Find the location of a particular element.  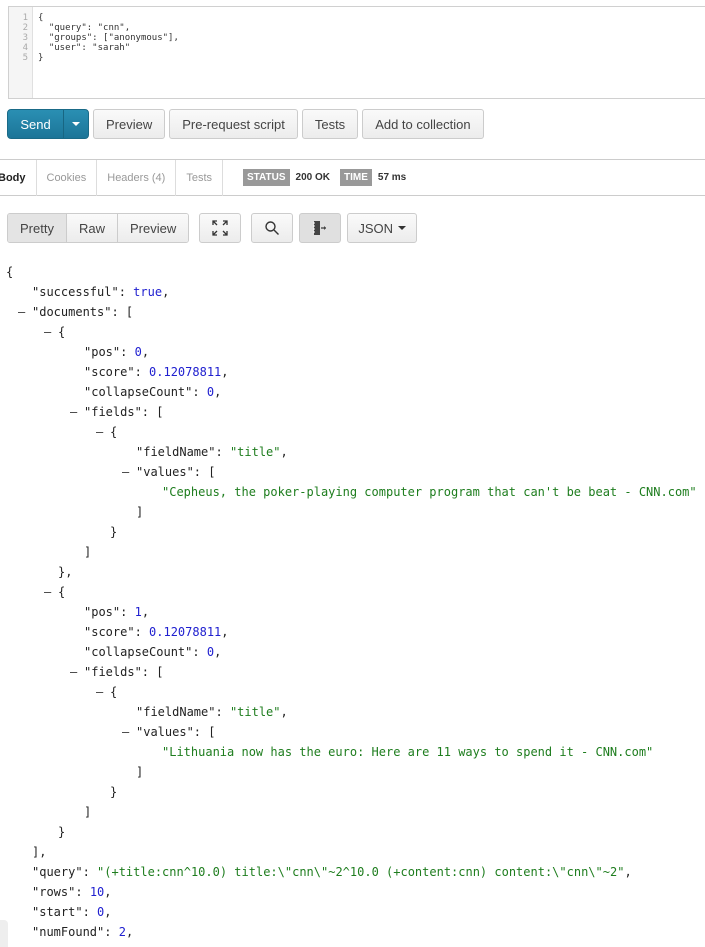

preview-mode-button: Preview is located at coordinates (153, 228).